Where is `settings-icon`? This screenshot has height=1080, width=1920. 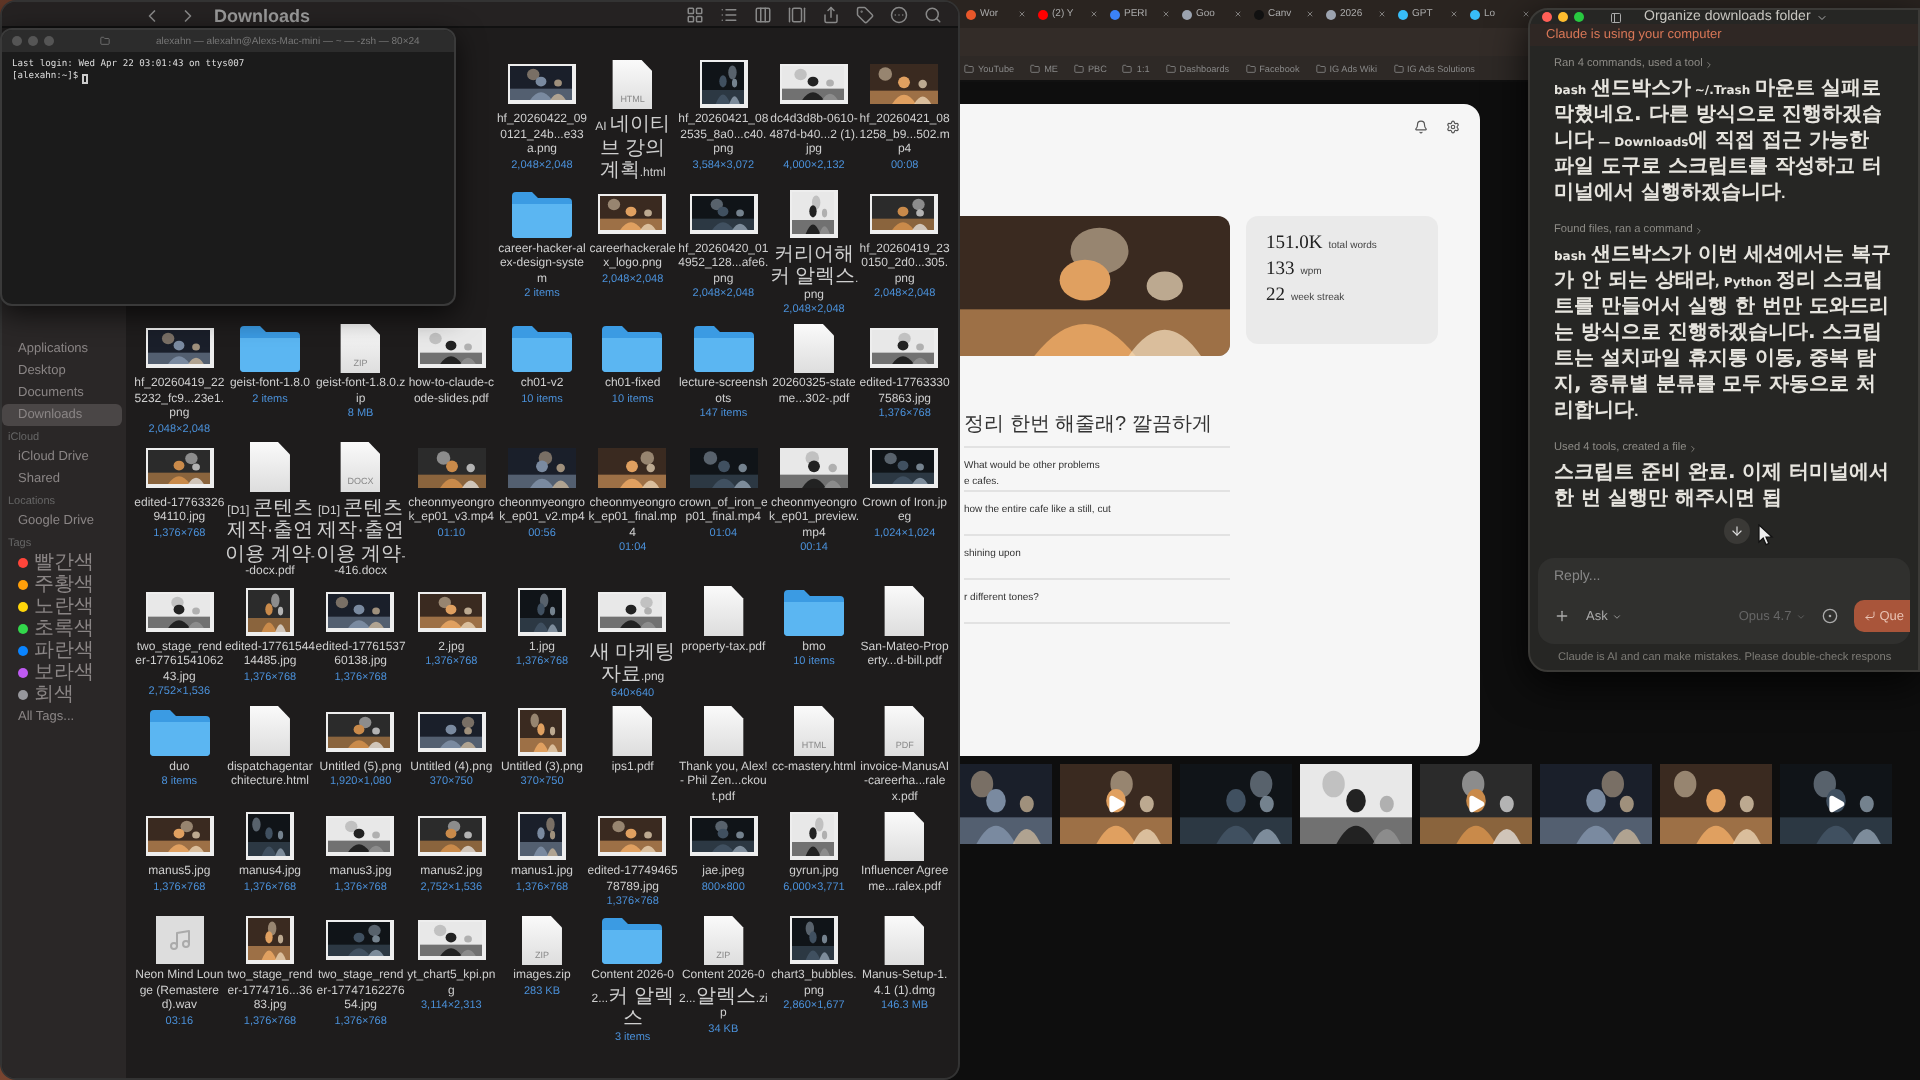 settings-icon is located at coordinates (1453, 126).